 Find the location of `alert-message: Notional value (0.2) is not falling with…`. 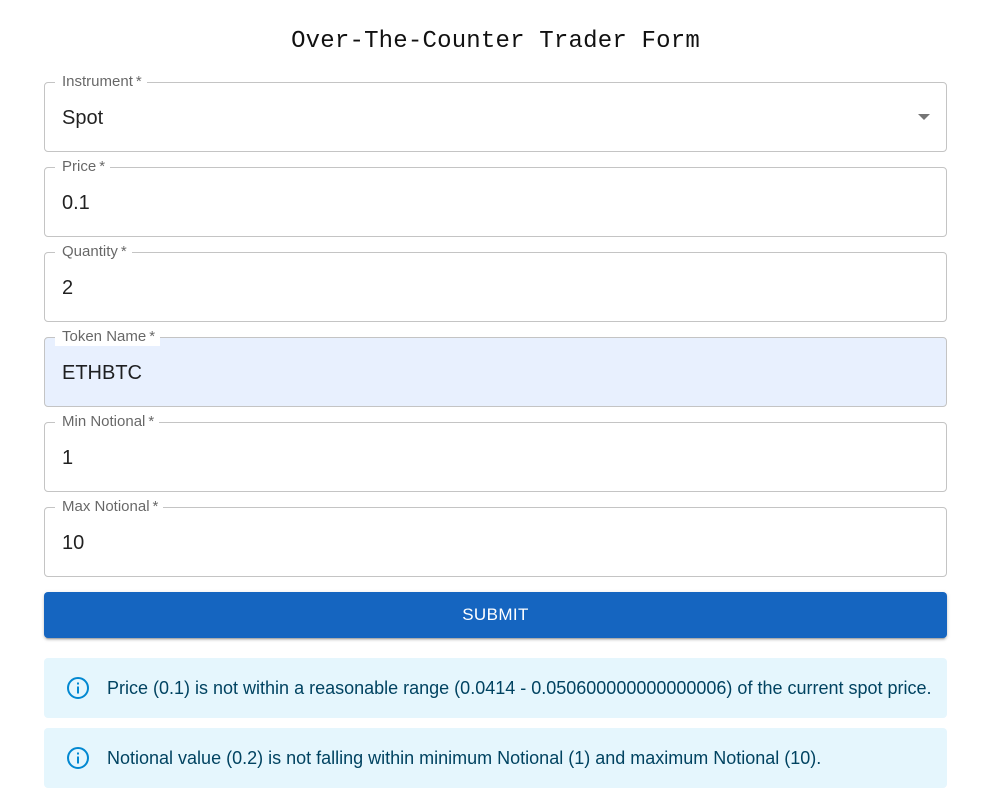

alert-message: Notional value (0.2) is not falling with… is located at coordinates (464, 757).